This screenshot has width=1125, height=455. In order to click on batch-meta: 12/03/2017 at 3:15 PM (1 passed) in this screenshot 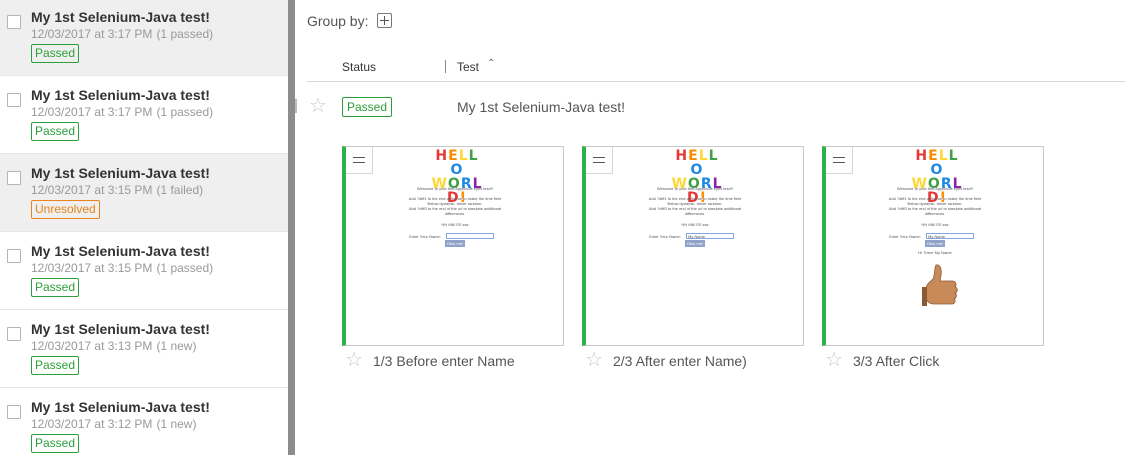, I will do `click(122, 268)`.